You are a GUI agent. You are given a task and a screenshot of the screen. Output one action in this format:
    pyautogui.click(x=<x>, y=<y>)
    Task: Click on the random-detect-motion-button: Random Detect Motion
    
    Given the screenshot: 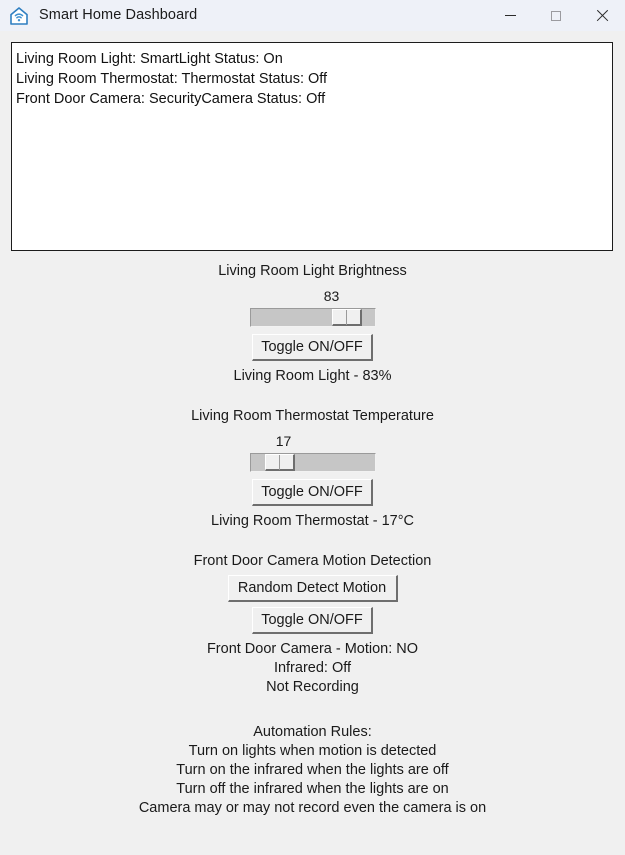 What is the action you would take?
    pyautogui.click(x=312, y=588)
    